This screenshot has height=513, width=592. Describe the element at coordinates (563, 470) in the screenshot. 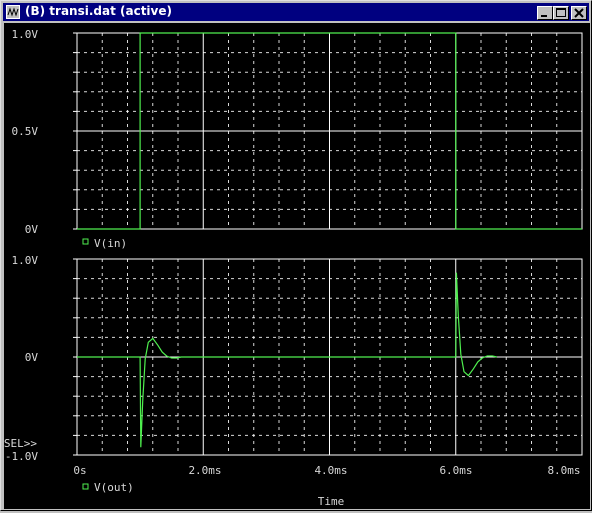

I see `xtick-8ms: 8.0ms` at that location.